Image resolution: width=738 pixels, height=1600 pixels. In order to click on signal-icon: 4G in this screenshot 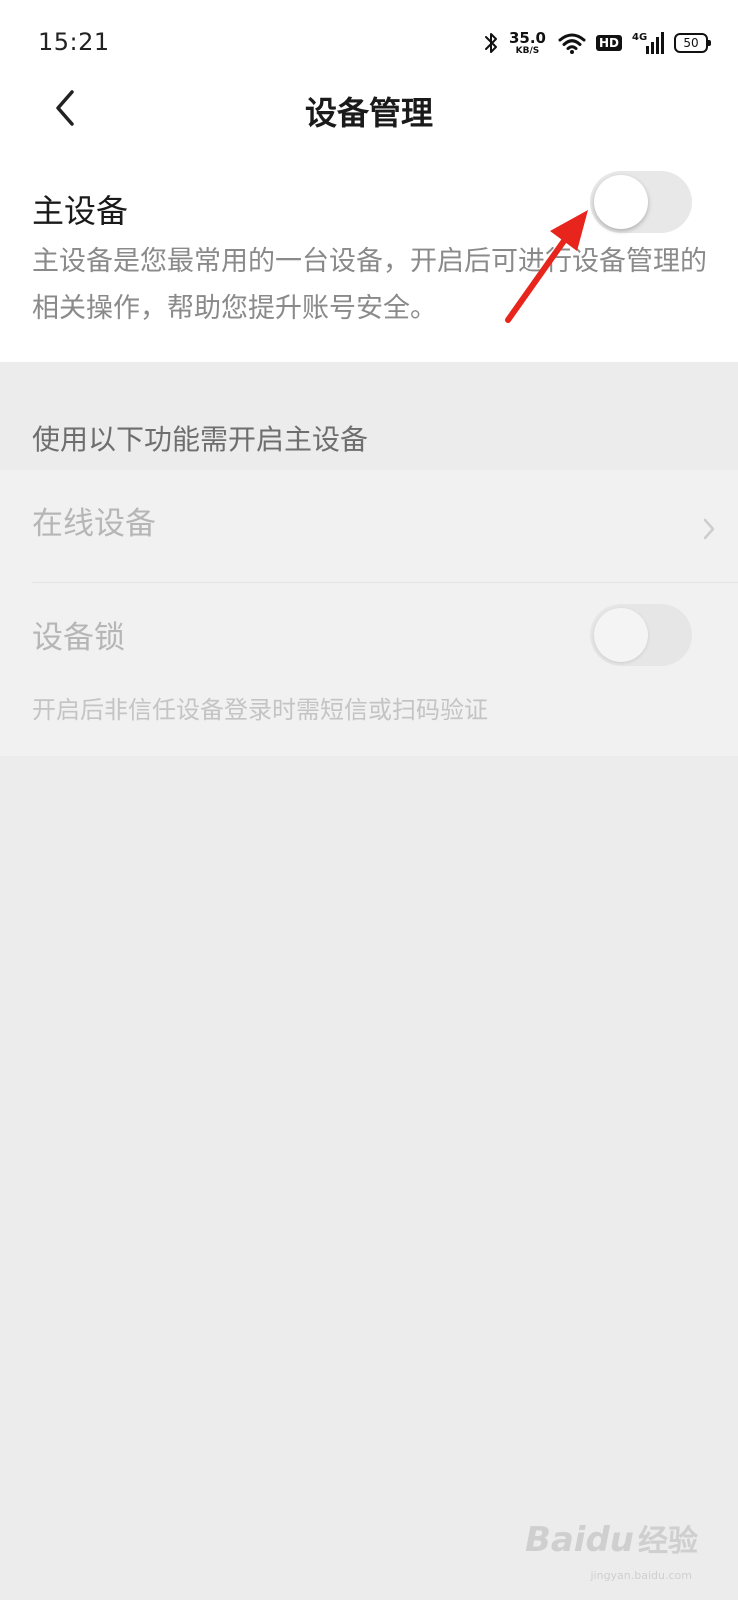, I will do `click(648, 43)`.